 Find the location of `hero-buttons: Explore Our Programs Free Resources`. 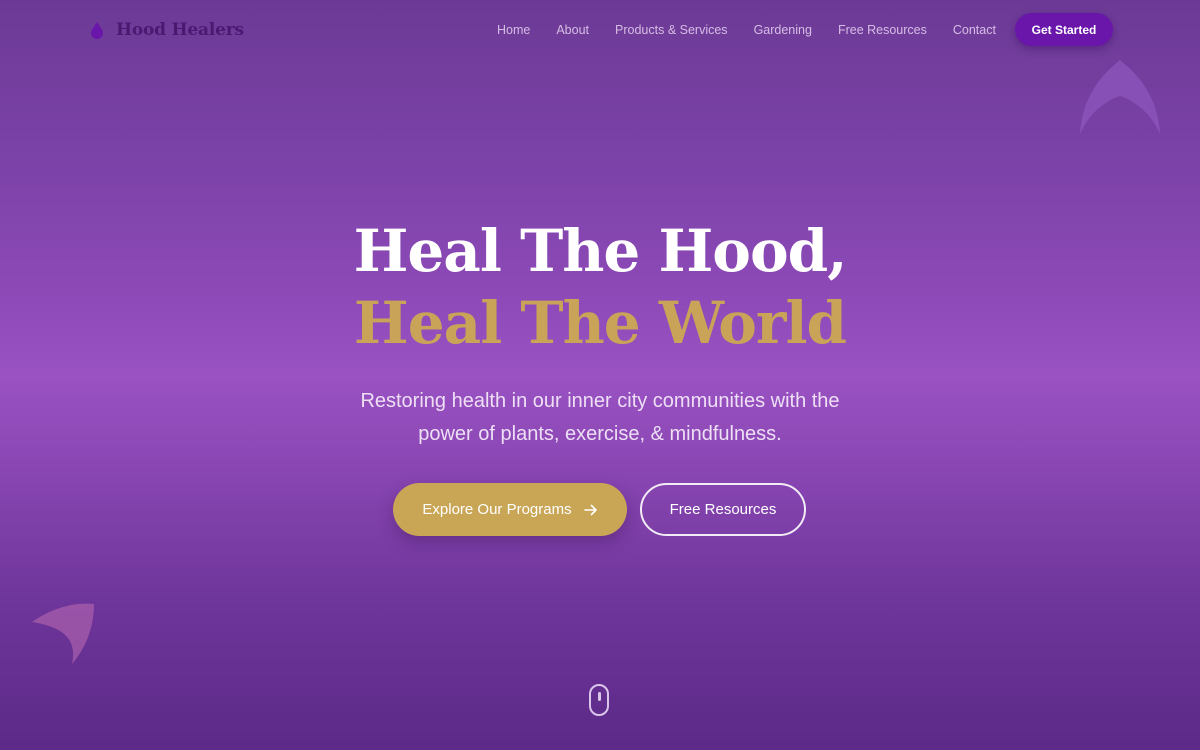

hero-buttons: Explore Our Programs Free Resources is located at coordinates (599, 509).